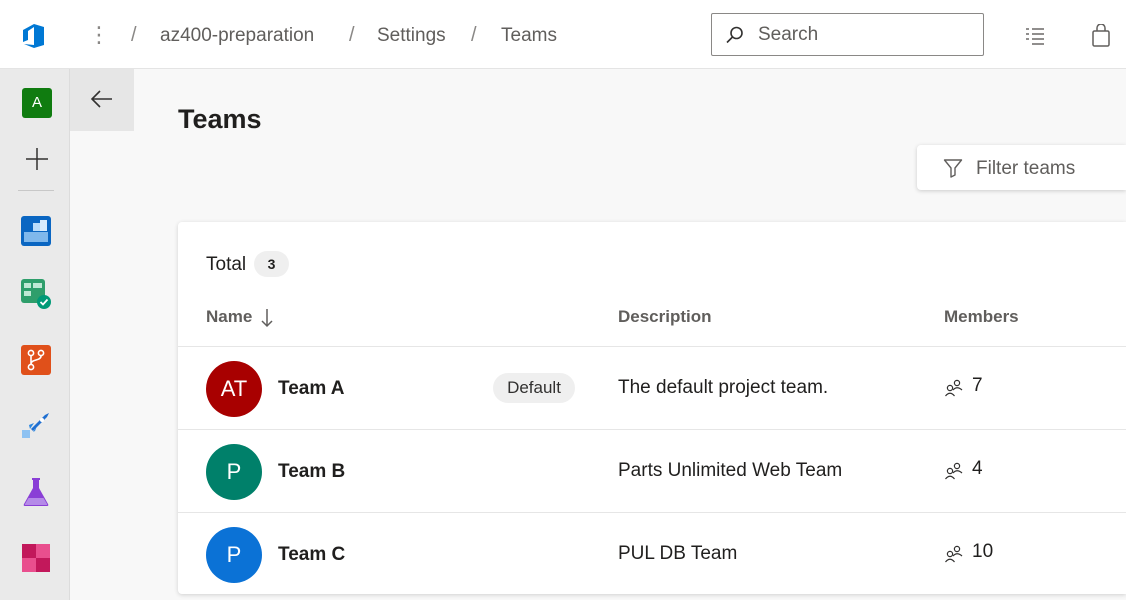 The width and height of the screenshot is (1126, 600). Describe the element at coordinates (36, 231) in the screenshot. I see `overview-dashboard-icon` at that location.